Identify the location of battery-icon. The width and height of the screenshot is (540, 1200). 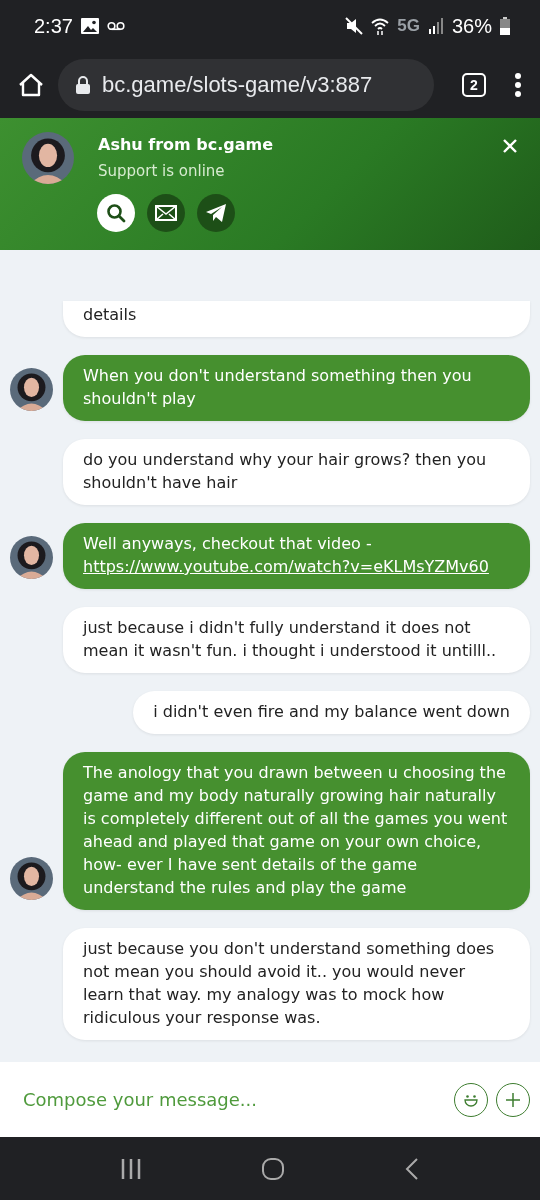
(505, 26).